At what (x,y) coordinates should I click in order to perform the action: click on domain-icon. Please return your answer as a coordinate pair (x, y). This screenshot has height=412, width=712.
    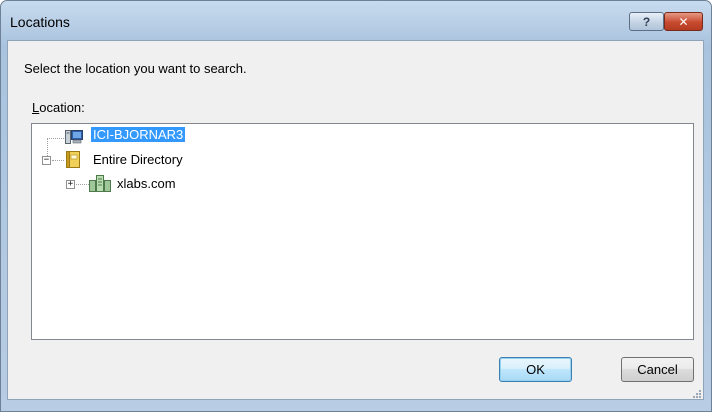
    Looking at the image, I should click on (100, 183).